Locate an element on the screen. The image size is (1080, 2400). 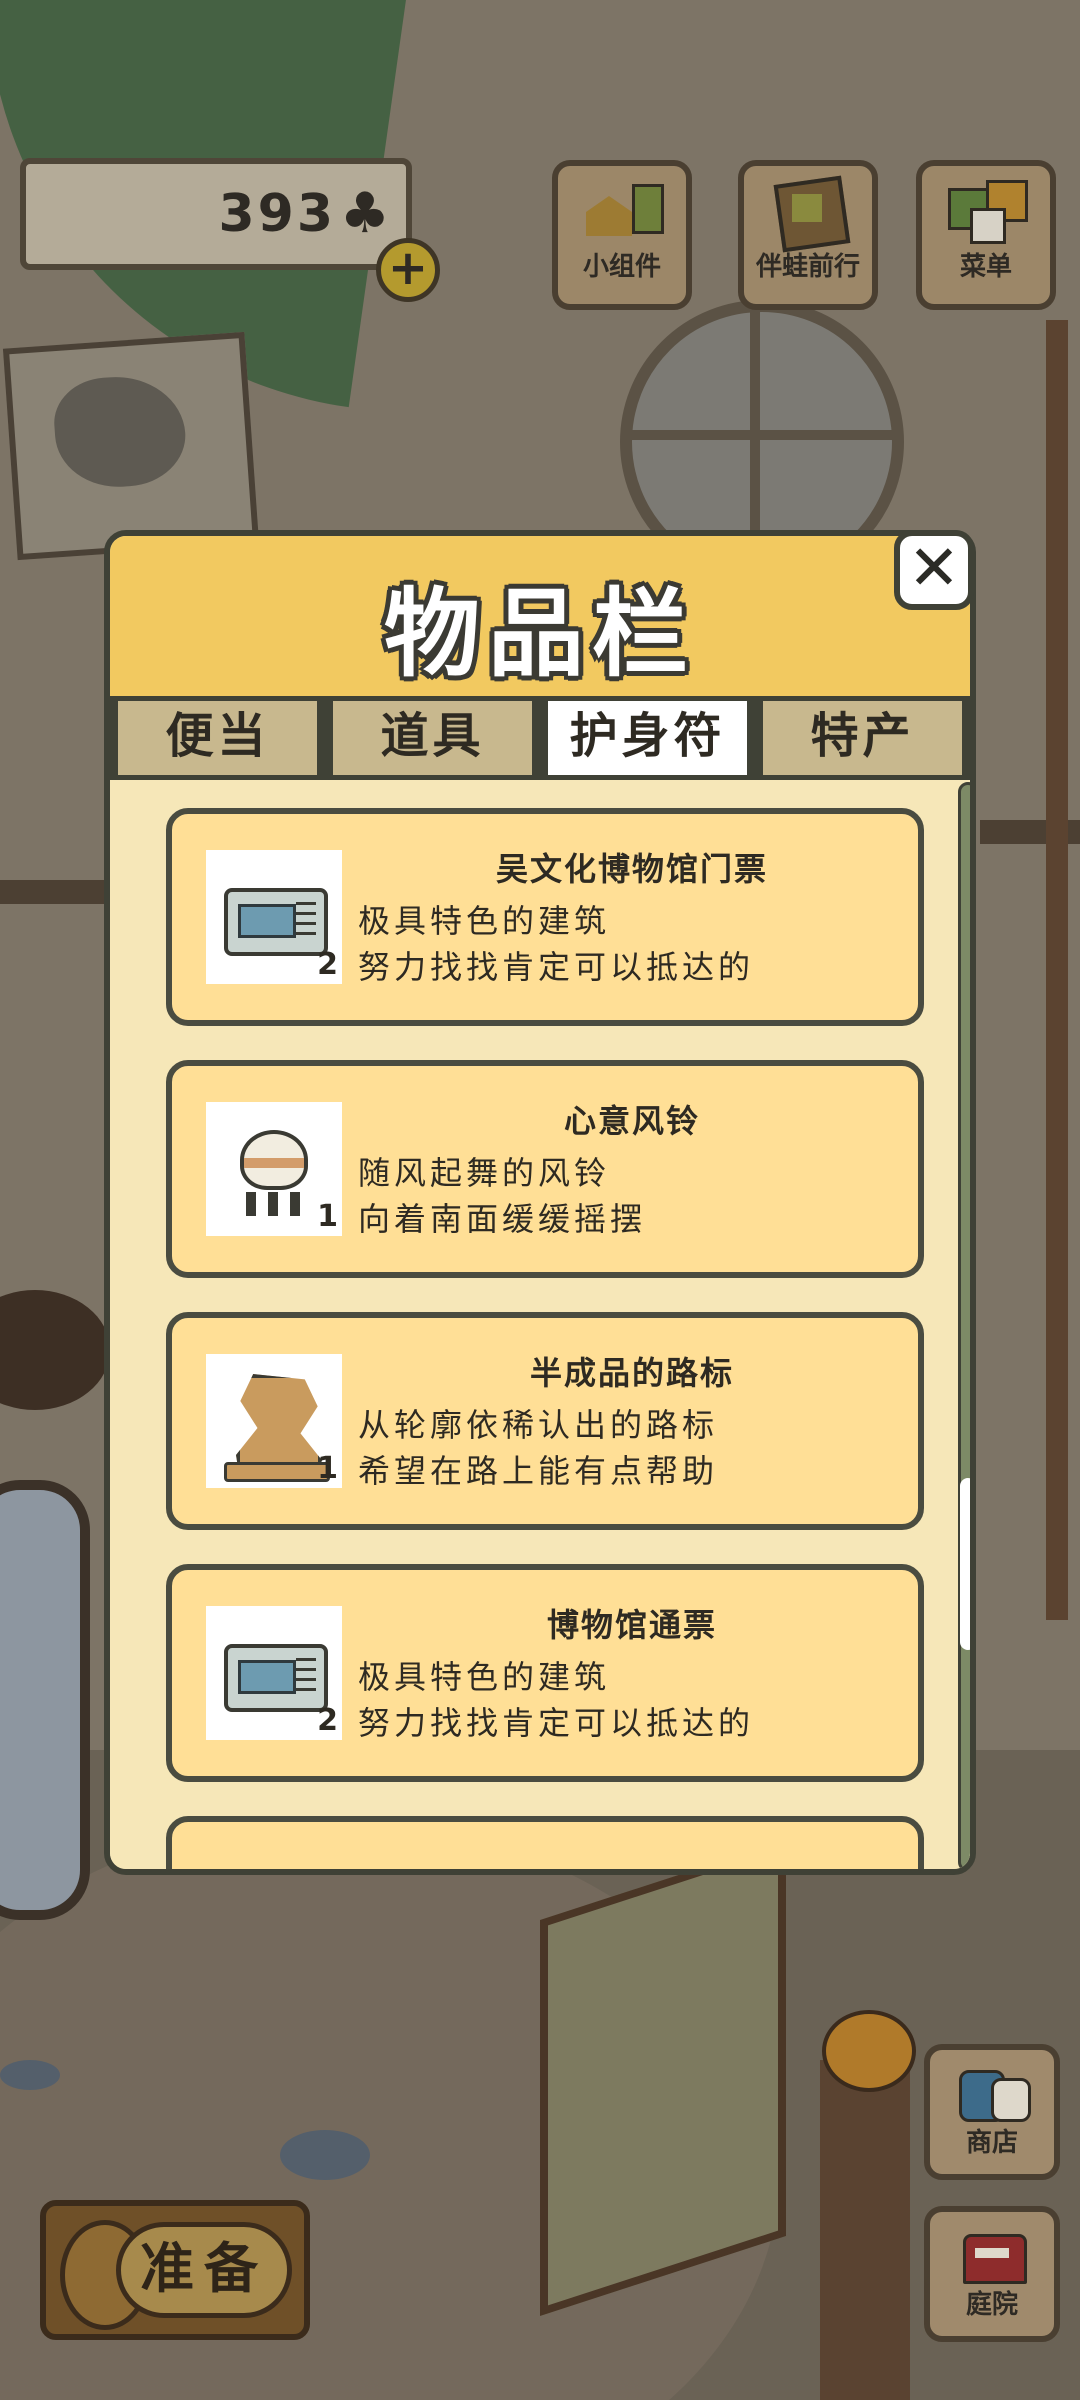
widget-label: 小组件 is located at coordinates (621, 267).